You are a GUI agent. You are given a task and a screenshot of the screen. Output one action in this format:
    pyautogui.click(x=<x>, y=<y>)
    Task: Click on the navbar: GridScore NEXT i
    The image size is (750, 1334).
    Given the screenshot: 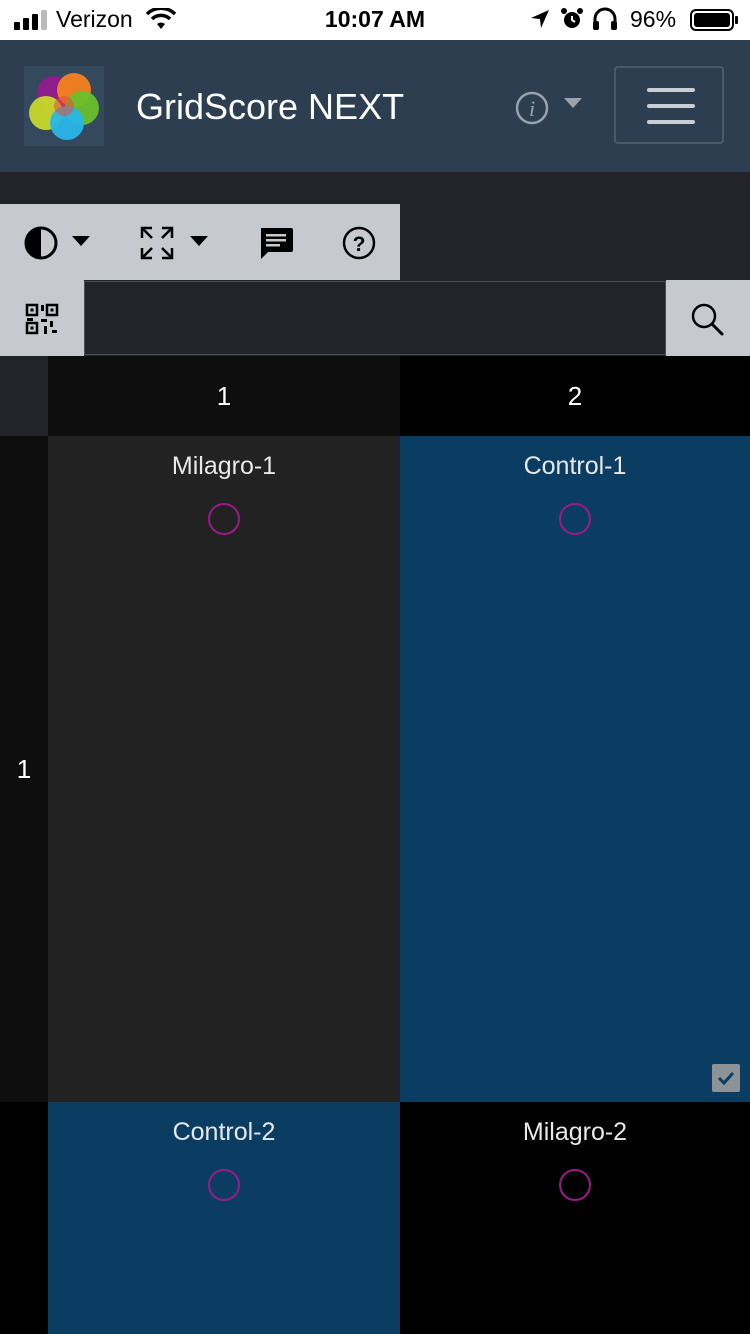 What is the action you would take?
    pyautogui.click(x=375, y=106)
    